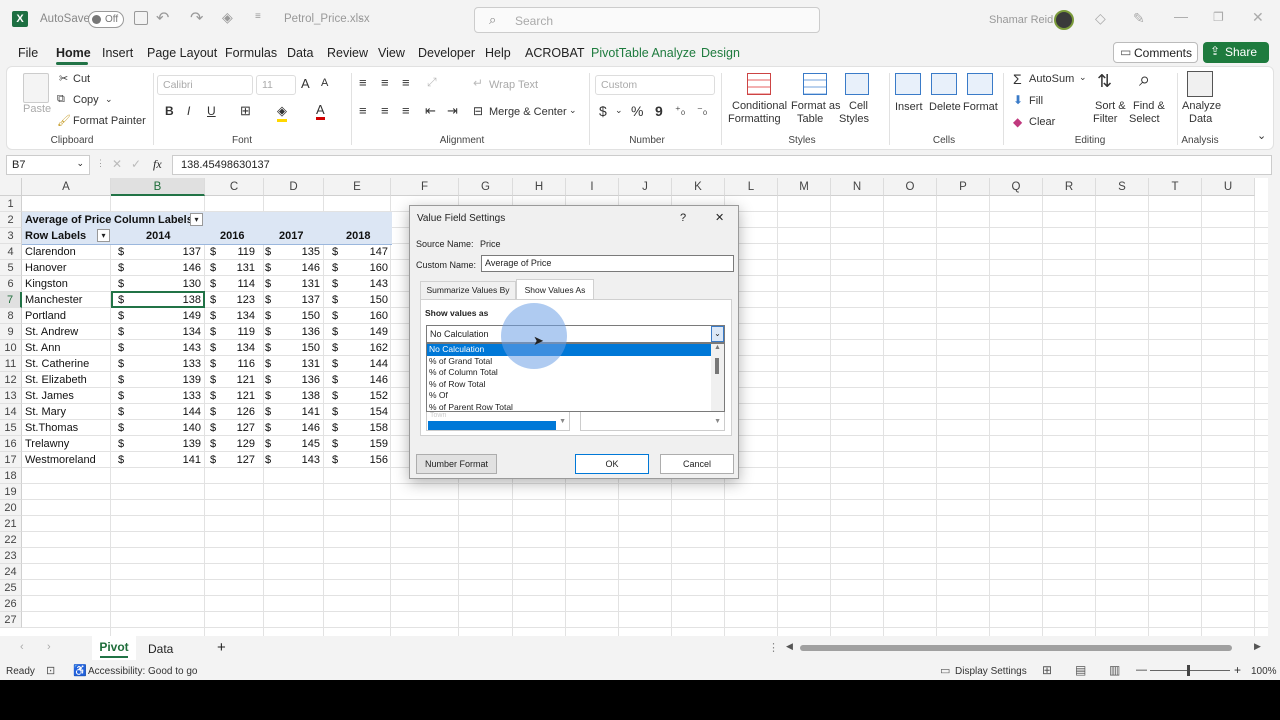 This screenshot has width=1280, height=720. What do you see at coordinates (42, 348) in the screenshot?
I see `row-label: St. Ann` at bounding box center [42, 348].